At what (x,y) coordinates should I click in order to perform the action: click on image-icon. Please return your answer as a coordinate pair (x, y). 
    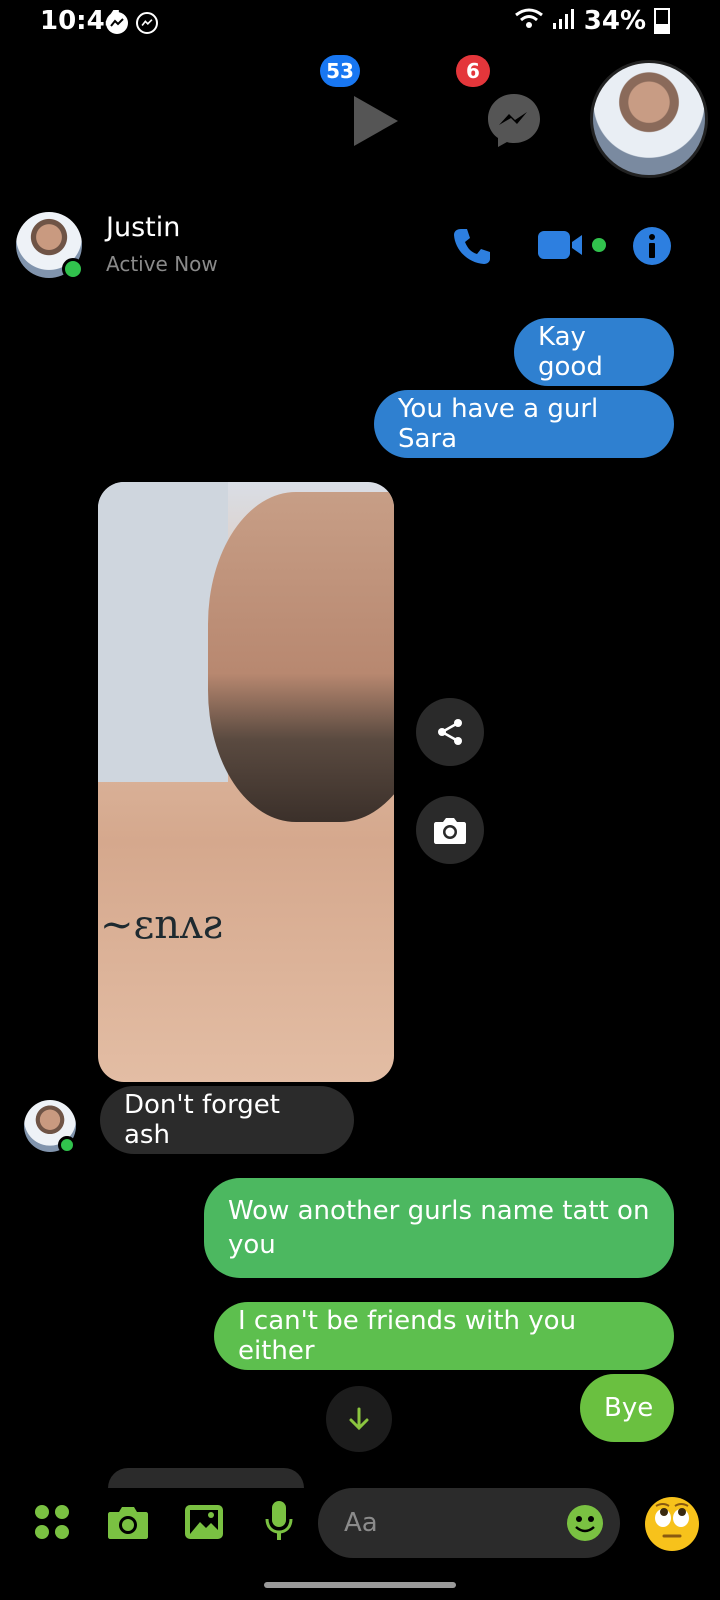
    Looking at the image, I should click on (204, 1522).